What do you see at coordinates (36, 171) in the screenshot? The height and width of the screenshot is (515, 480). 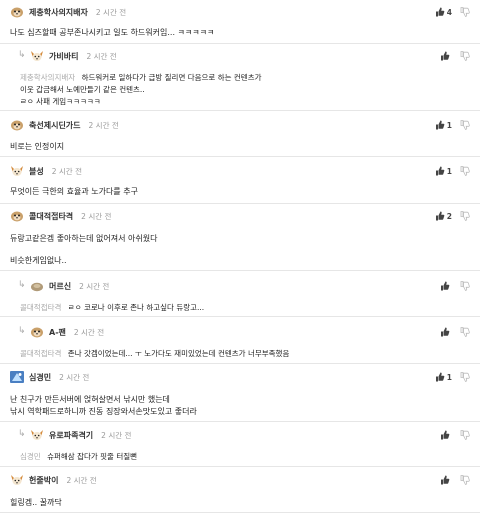 I see `comment-author: 블성` at bounding box center [36, 171].